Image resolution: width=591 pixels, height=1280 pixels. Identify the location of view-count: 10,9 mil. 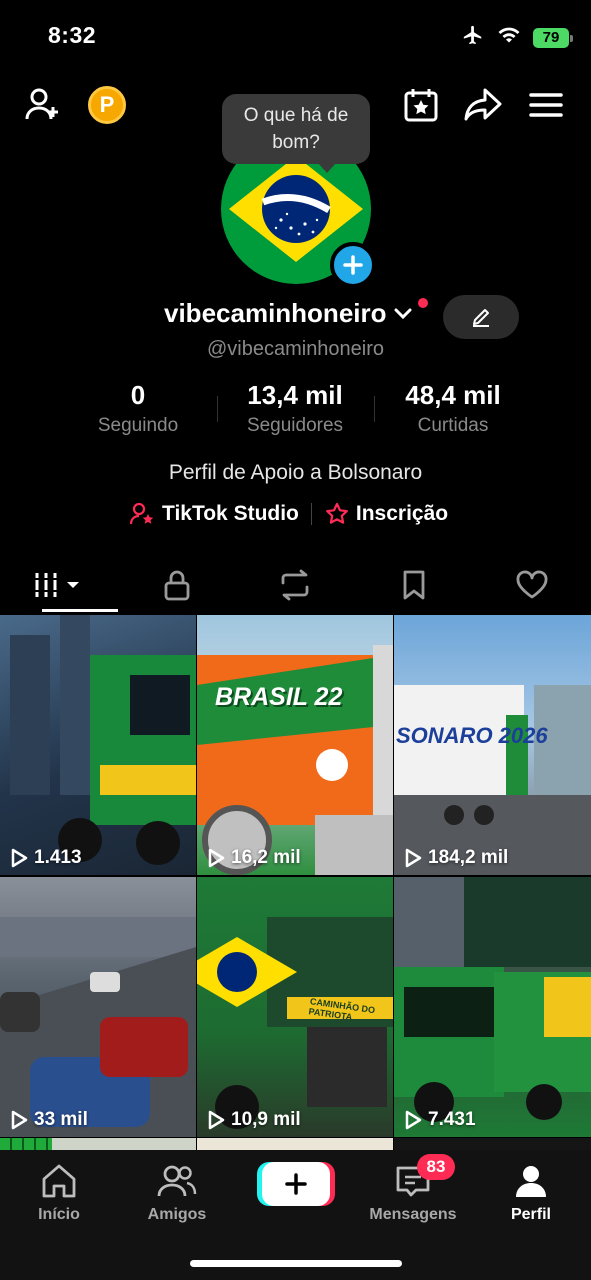
(254, 1120).